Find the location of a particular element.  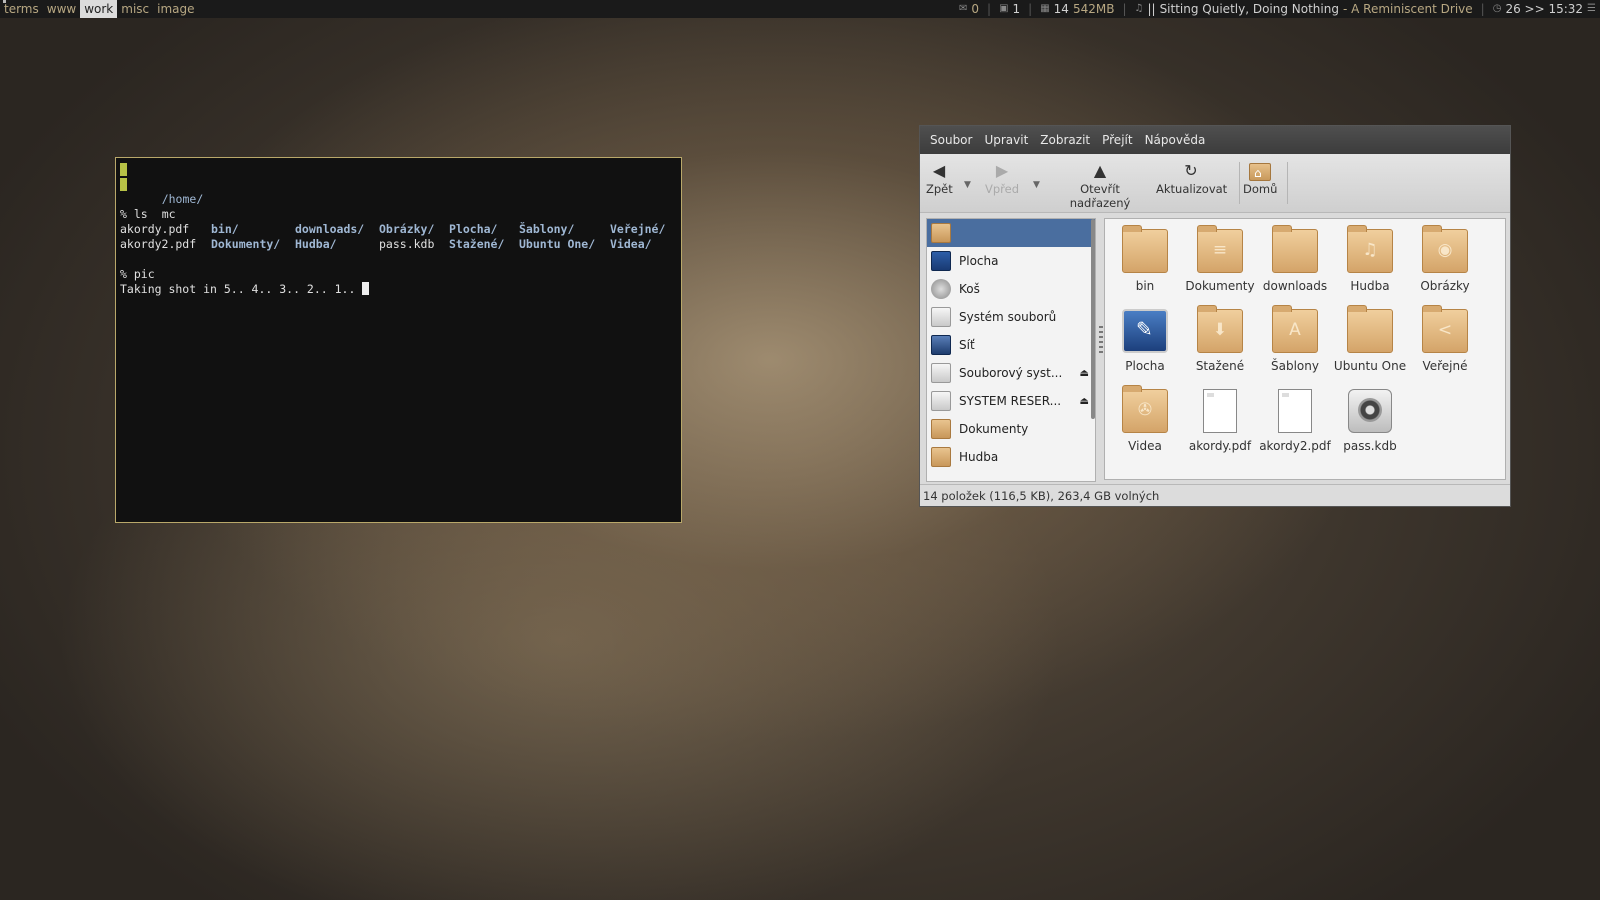

file-item-akordy-pdf: akordy.pdf is located at coordinates (1220, 416).